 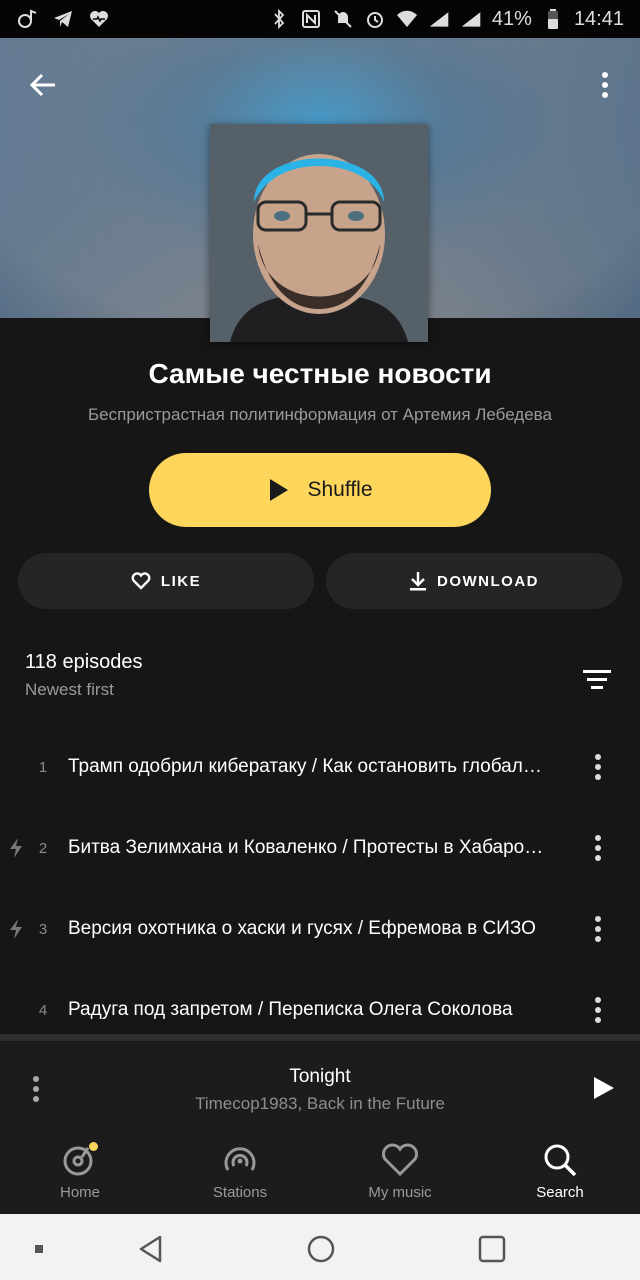 I want to click on system-home-button, so click(x=321, y=1249).